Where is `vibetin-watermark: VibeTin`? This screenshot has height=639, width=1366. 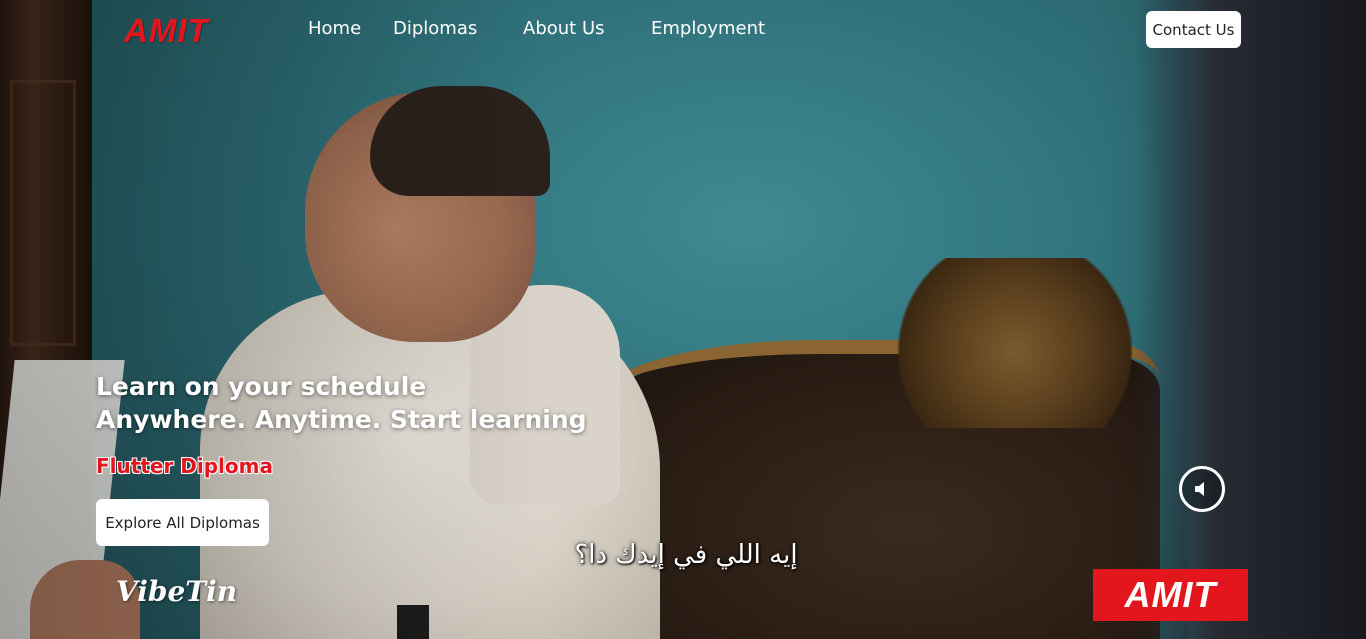
vibetin-watermark: VibeTin is located at coordinates (177, 591).